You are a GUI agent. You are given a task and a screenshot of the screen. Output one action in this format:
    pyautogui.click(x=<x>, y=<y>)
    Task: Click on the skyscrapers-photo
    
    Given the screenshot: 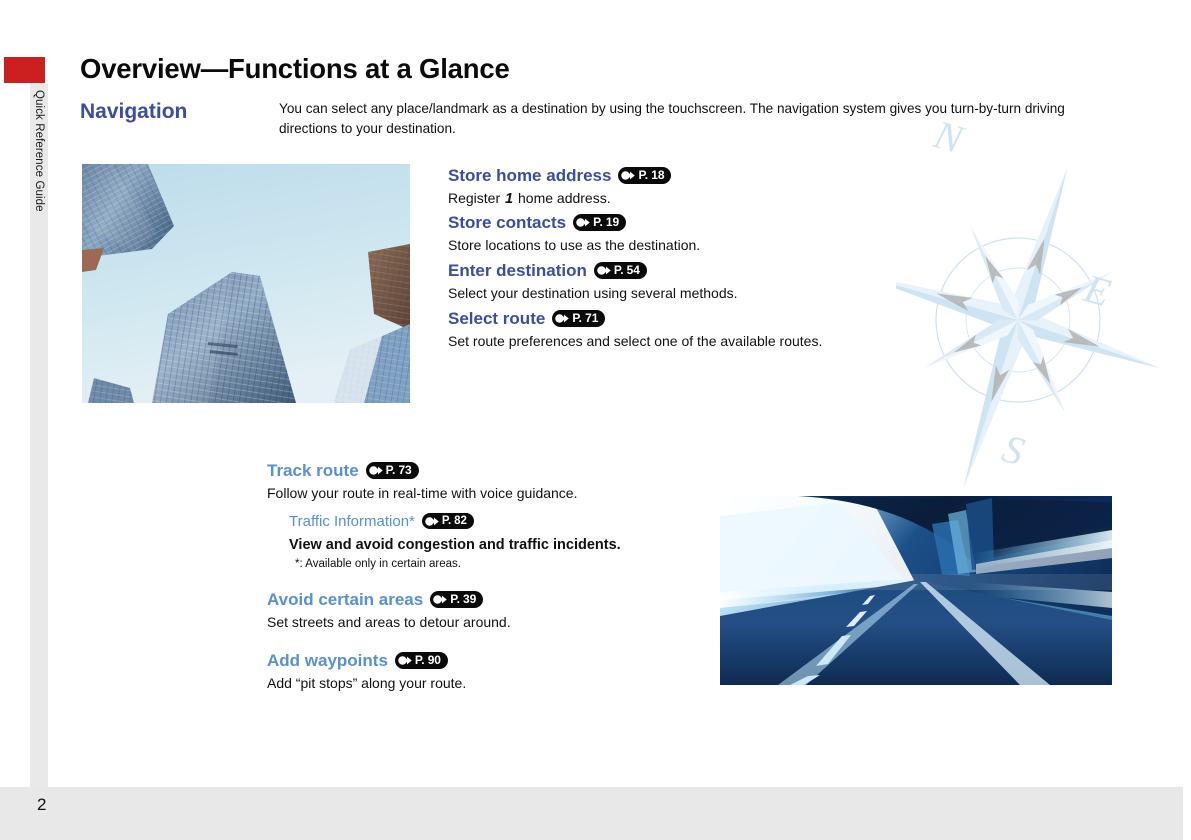 What is the action you would take?
    pyautogui.click(x=246, y=283)
    